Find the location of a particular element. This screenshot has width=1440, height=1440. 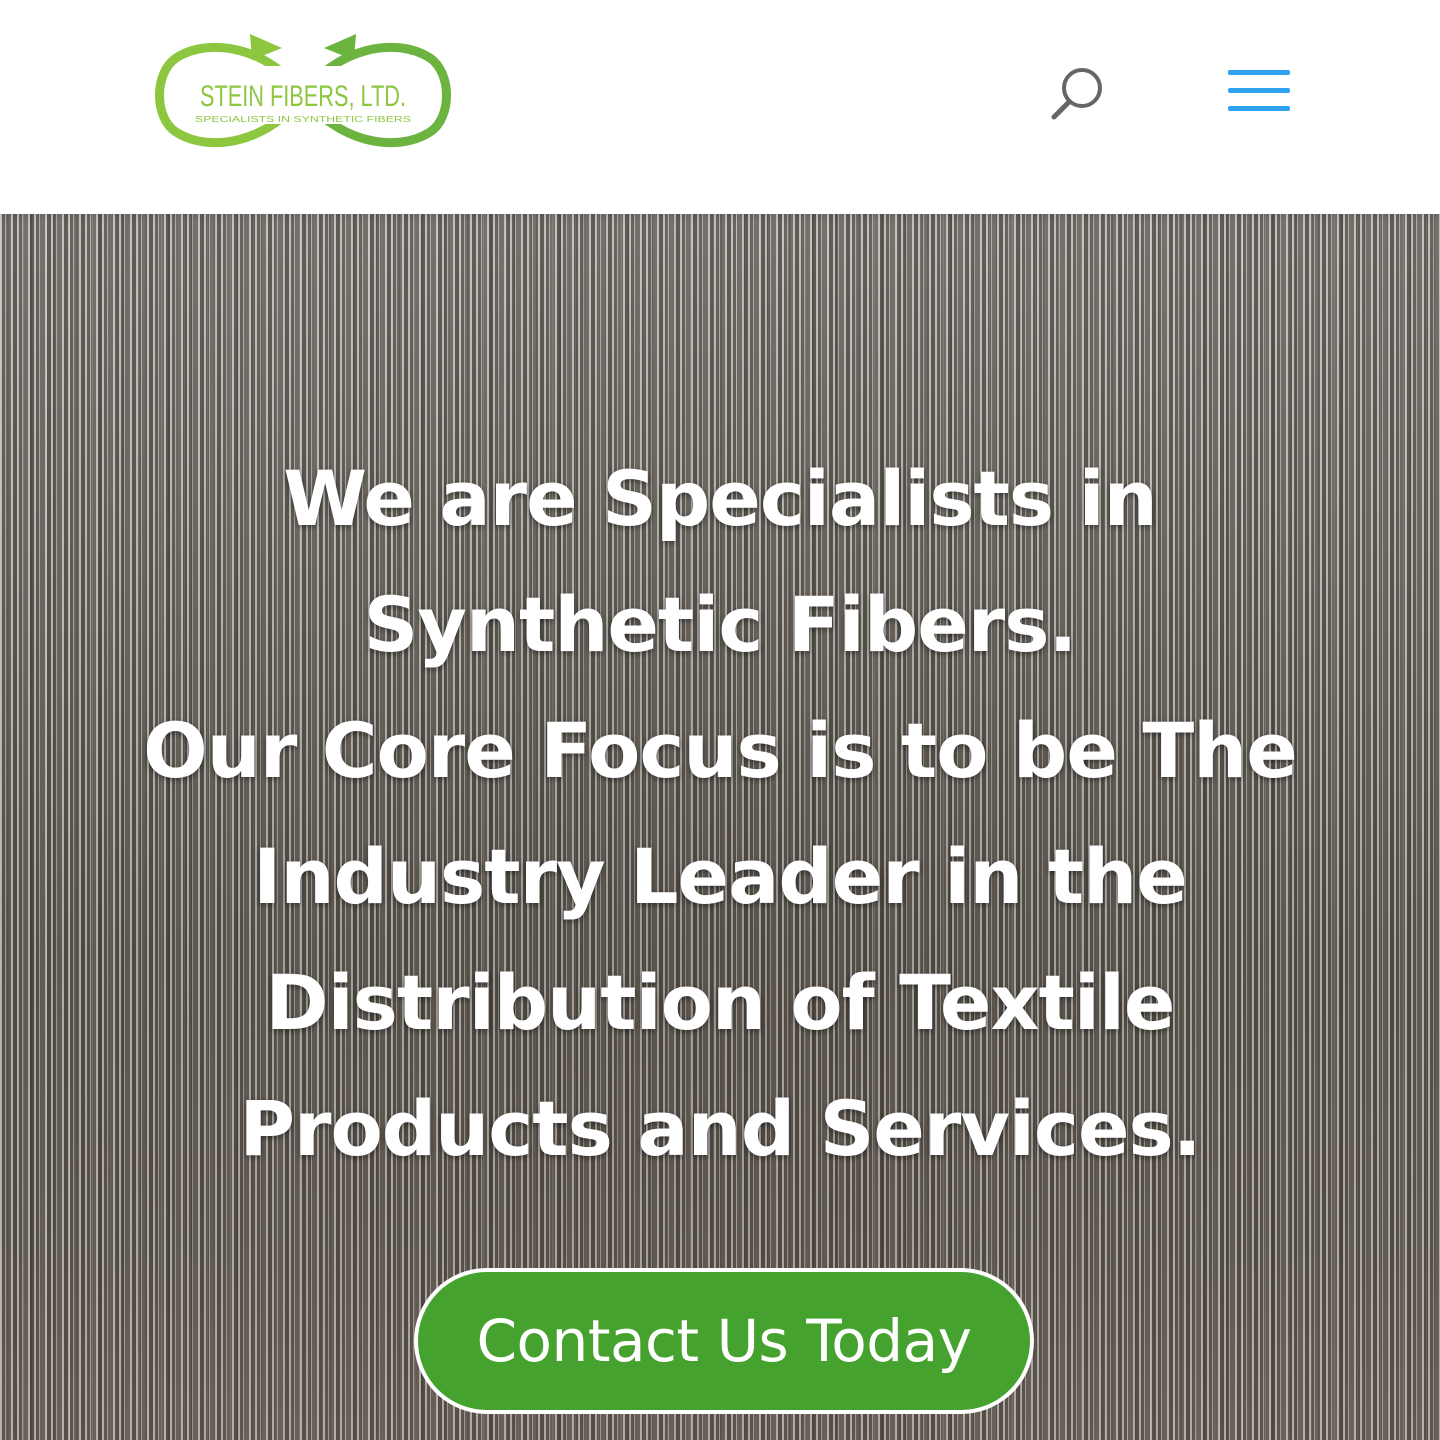

contact-us-button: Contact Us Today is located at coordinates (724, 1341).